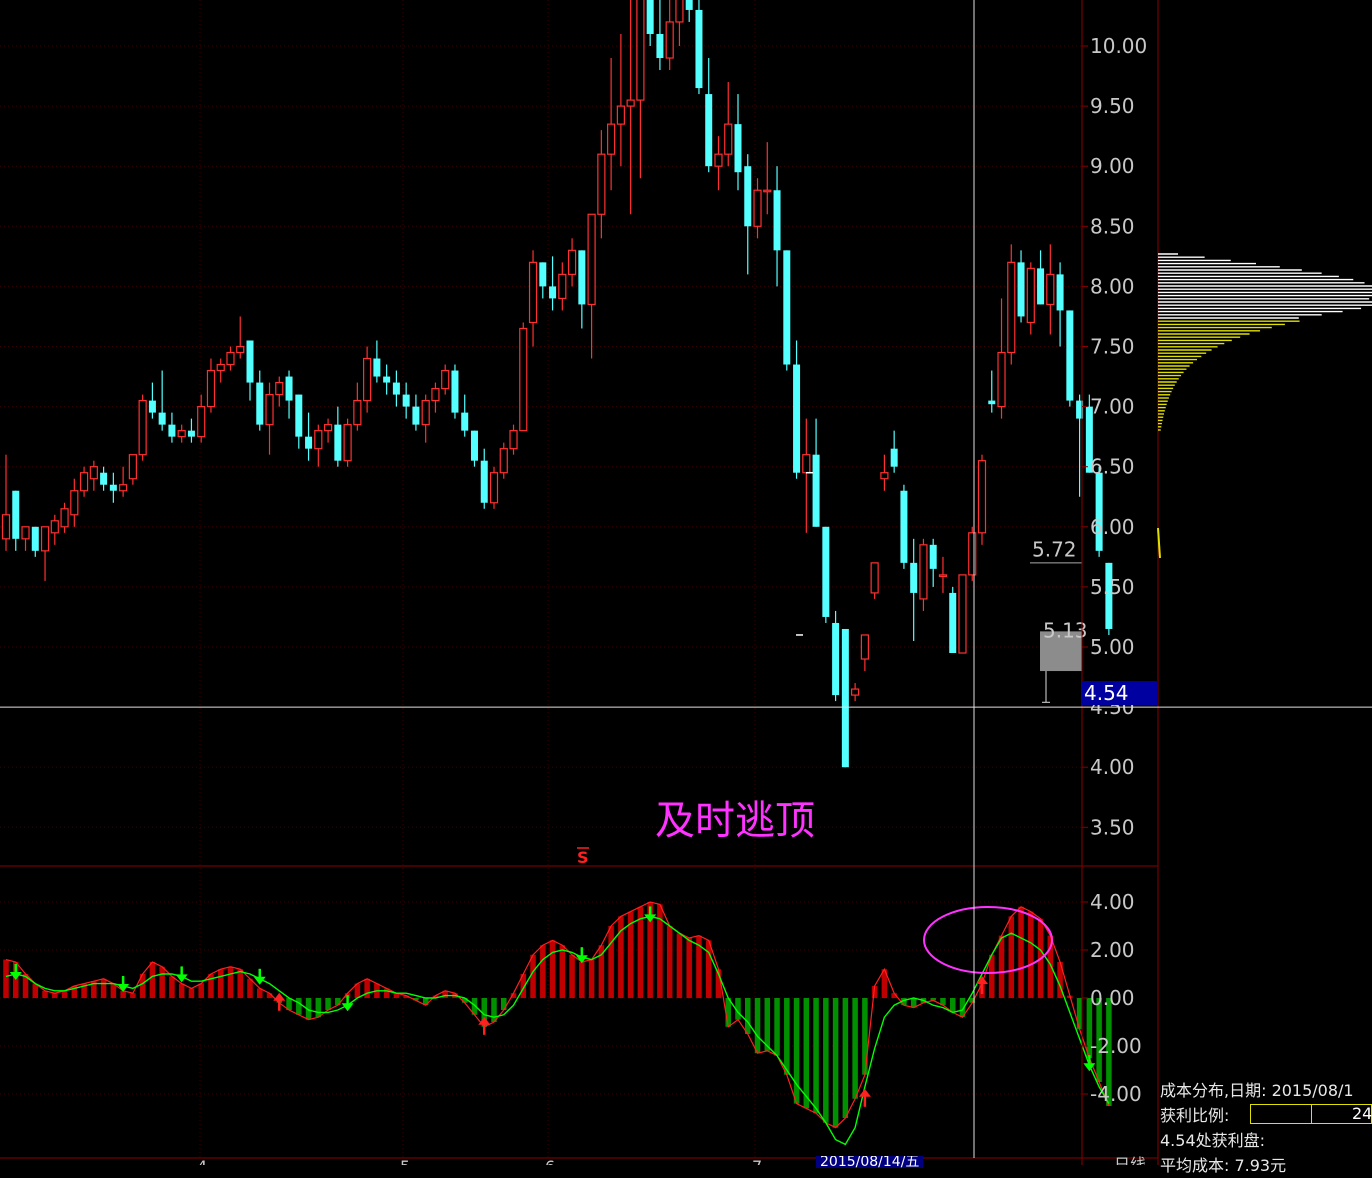 The width and height of the screenshot is (1372, 1178). I want to click on period-label: 日线, so click(1130, 1160).